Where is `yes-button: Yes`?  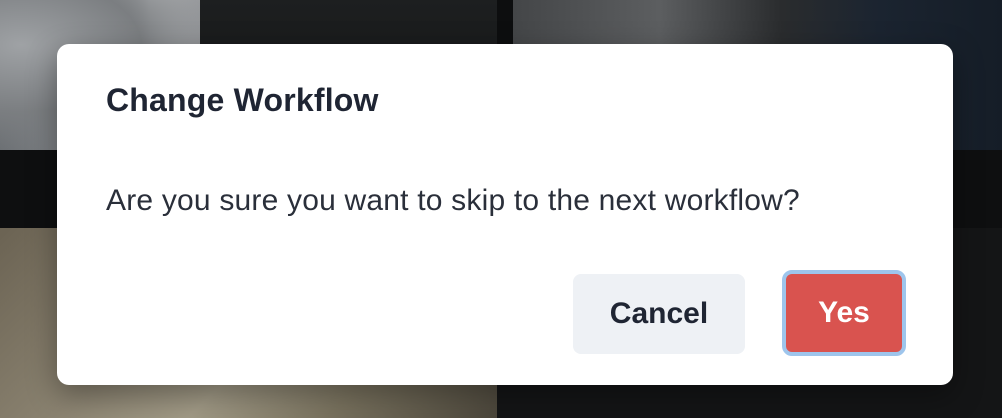
yes-button: Yes is located at coordinates (844, 313).